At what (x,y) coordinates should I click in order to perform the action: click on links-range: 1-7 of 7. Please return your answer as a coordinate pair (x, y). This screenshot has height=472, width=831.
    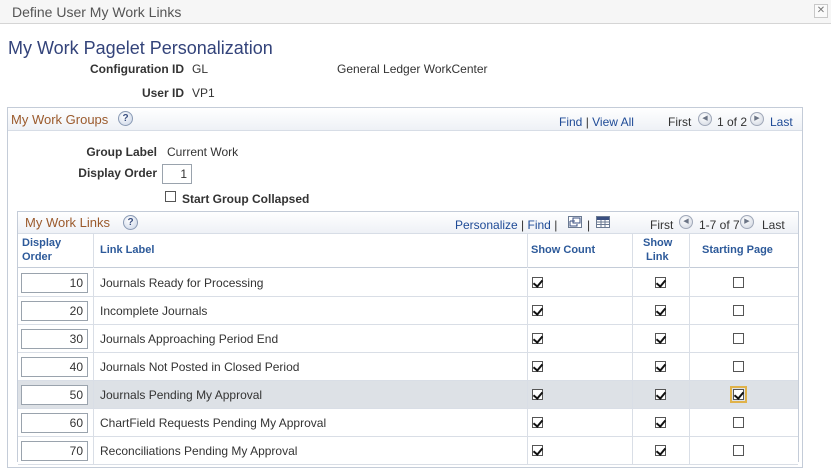
    Looking at the image, I should click on (719, 225).